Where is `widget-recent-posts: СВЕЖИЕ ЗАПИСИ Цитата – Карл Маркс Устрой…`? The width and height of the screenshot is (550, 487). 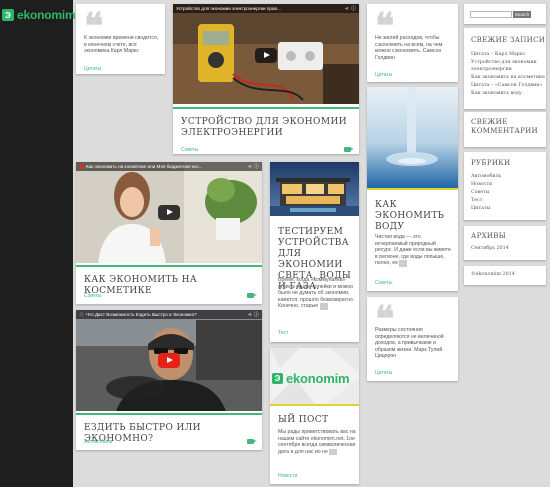
widget-recent-posts: СВЕЖИЕ ЗАПИСИ Цитата – Карл Маркс Устрой… is located at coordinates (505, 68).